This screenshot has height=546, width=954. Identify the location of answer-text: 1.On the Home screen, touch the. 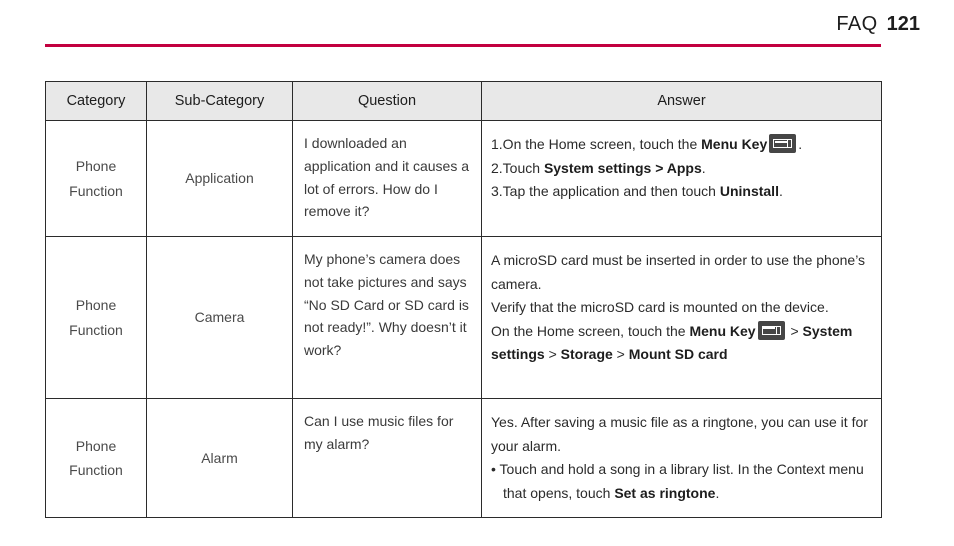
(596, 144).